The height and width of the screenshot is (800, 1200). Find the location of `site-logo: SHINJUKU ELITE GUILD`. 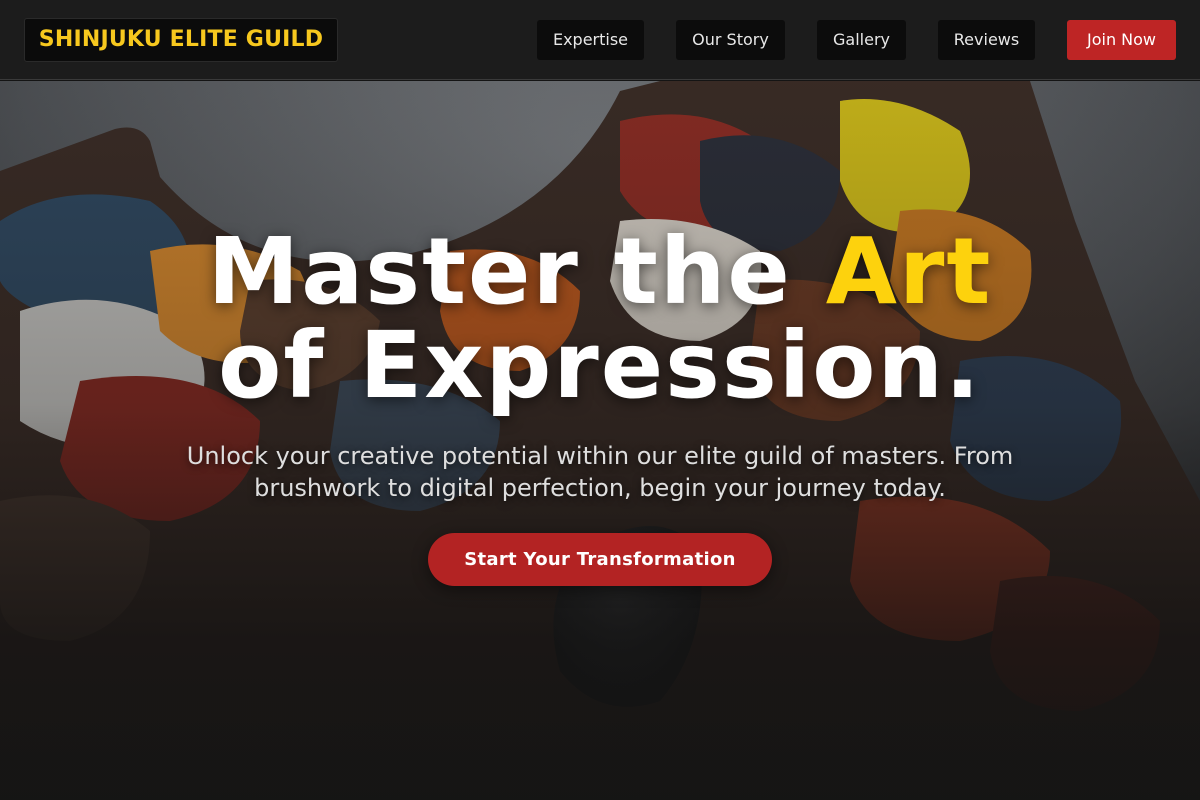

site-logo: SHINJUKU ELITE GUILD is located at coordinates (181, 40).